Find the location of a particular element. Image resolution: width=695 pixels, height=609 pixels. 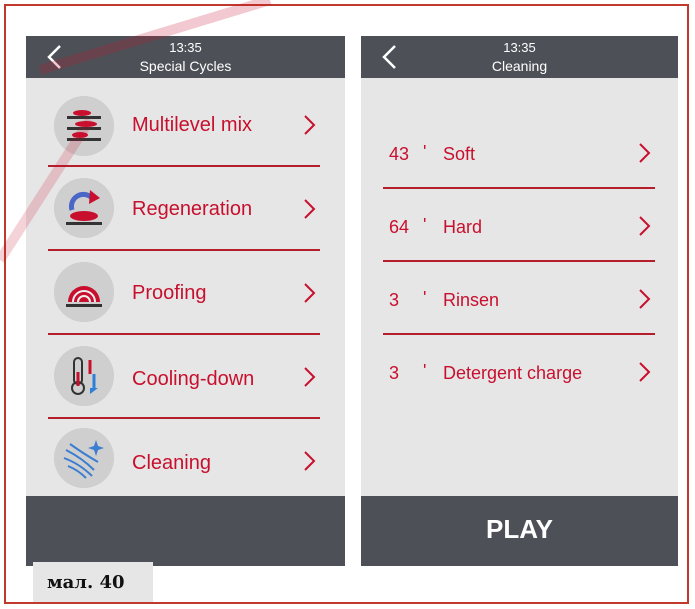

play-label: PLAY is located at coordinates (519, 529).